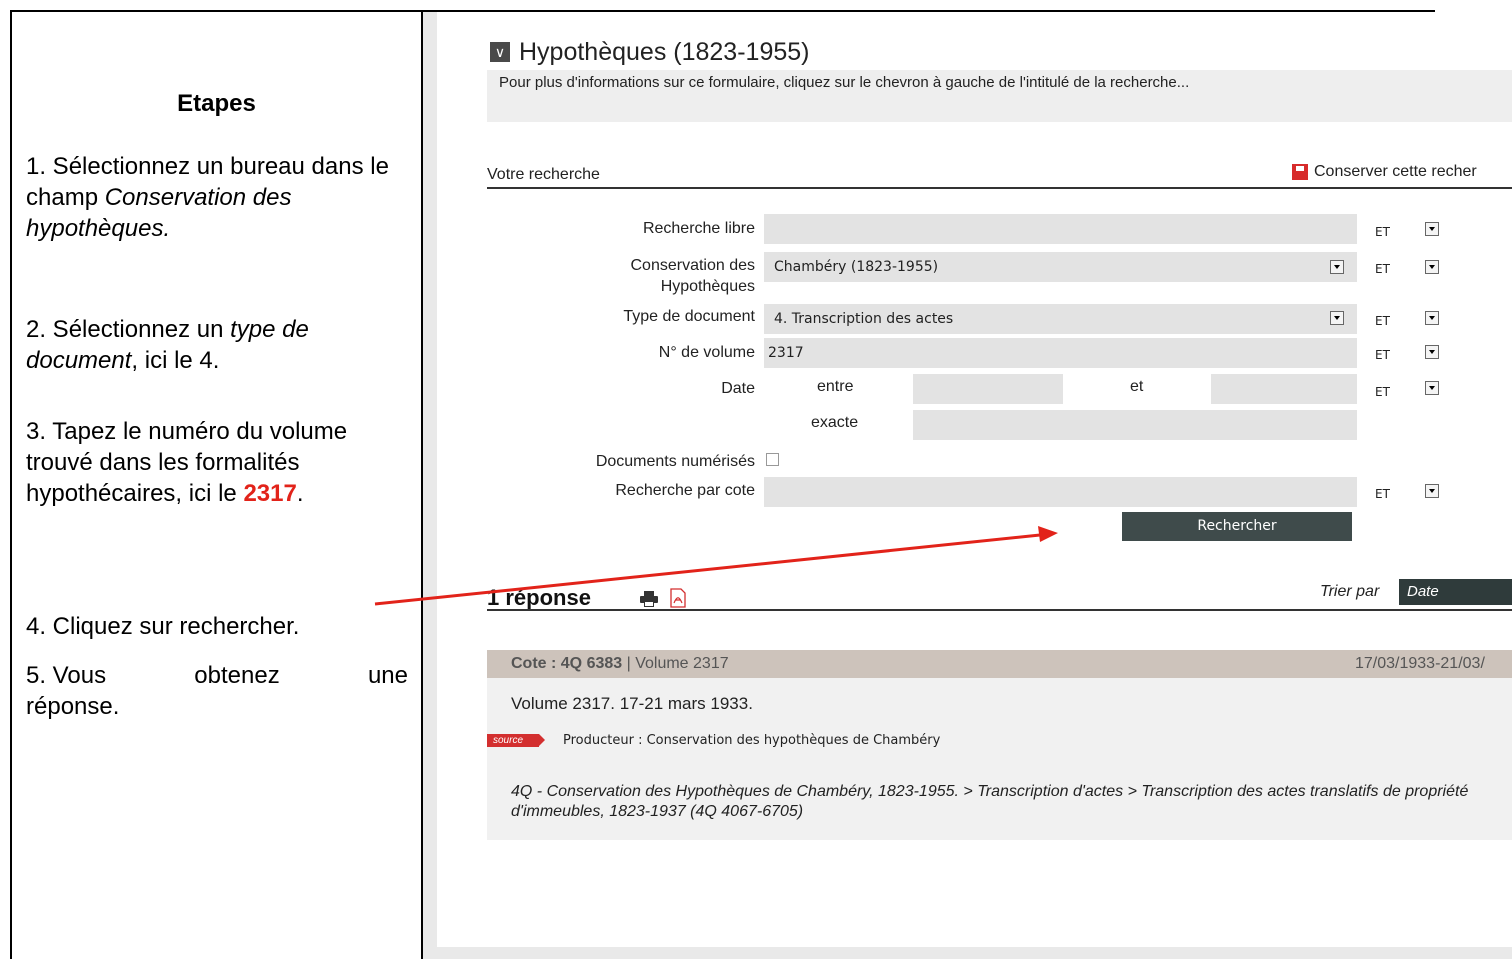  Describe the element at coordinates (689, 316) in the screenshot. I see `doctype-label: Type de document` at that location.